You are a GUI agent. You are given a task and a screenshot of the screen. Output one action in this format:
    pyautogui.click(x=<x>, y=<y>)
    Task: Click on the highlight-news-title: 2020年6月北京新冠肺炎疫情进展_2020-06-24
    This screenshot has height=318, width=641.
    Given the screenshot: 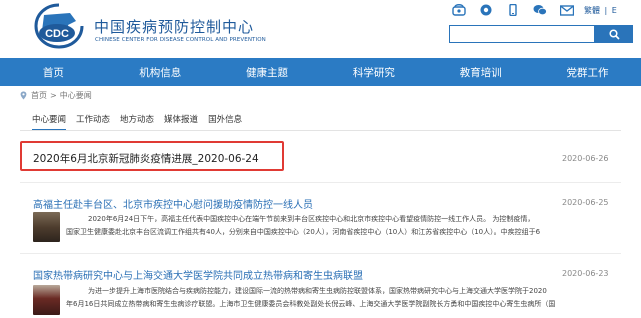 What is the action you would take?
    pyautogui.click(x=146, y=158)
    